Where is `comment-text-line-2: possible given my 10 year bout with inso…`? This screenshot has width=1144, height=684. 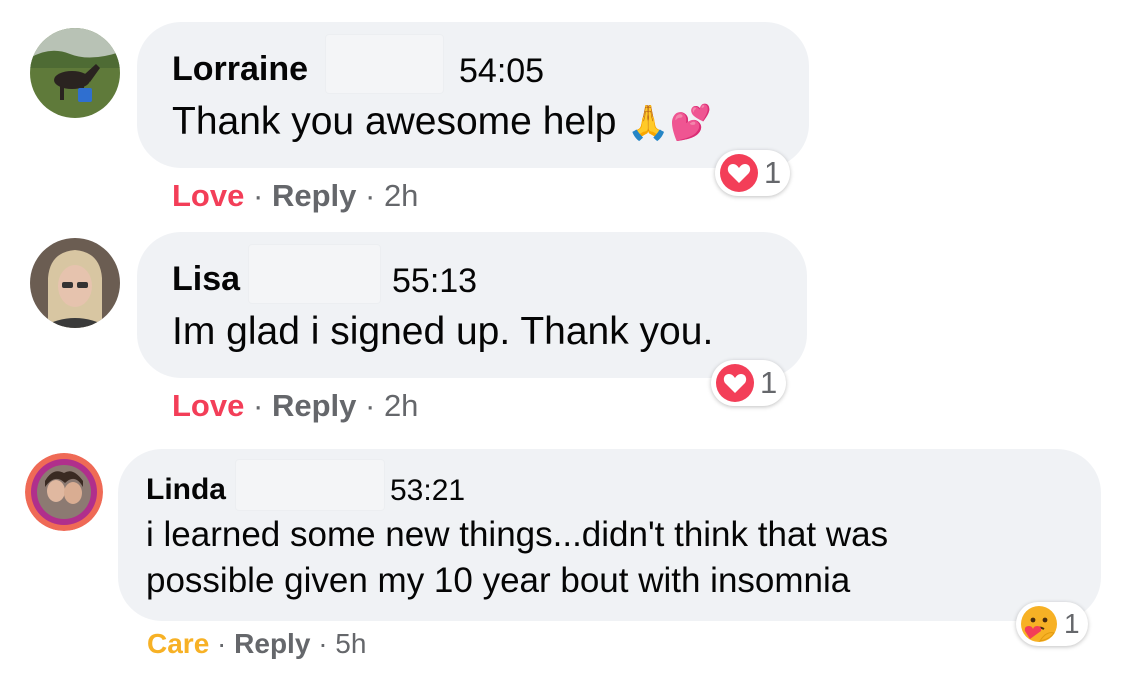
comment-text-line-2: possible given my 10 year bout with inso… is located at coordinates (498, 580).